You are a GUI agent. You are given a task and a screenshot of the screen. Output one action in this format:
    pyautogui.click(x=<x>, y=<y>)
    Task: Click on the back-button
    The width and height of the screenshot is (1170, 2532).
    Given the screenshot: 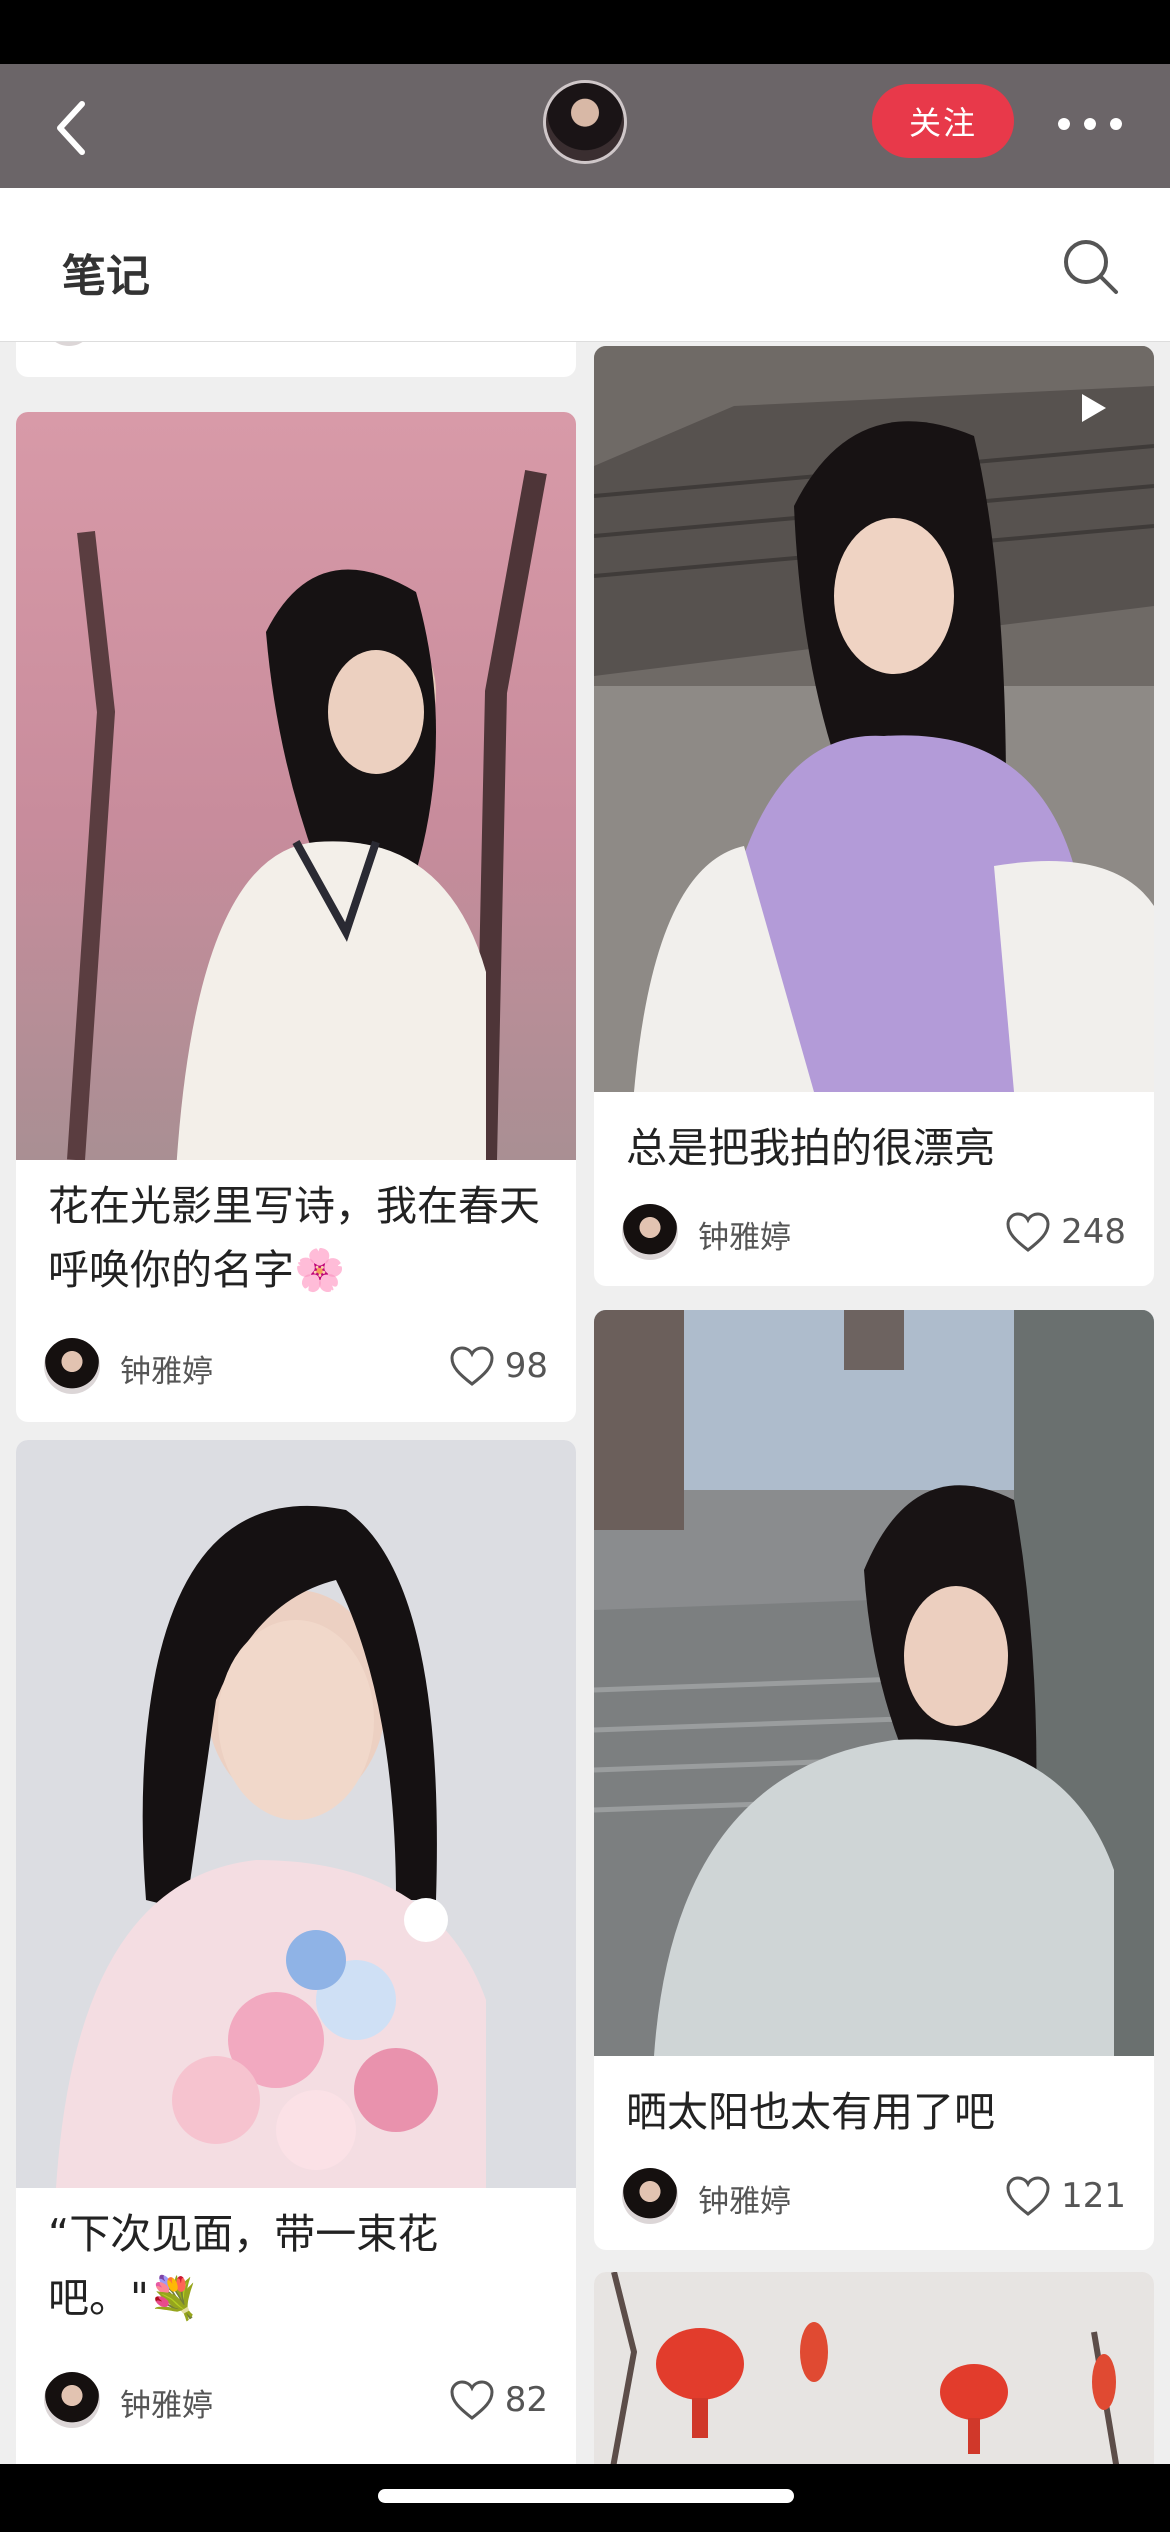 What is the action you would take?
    pyautogui.click(x=75, y=127)
    